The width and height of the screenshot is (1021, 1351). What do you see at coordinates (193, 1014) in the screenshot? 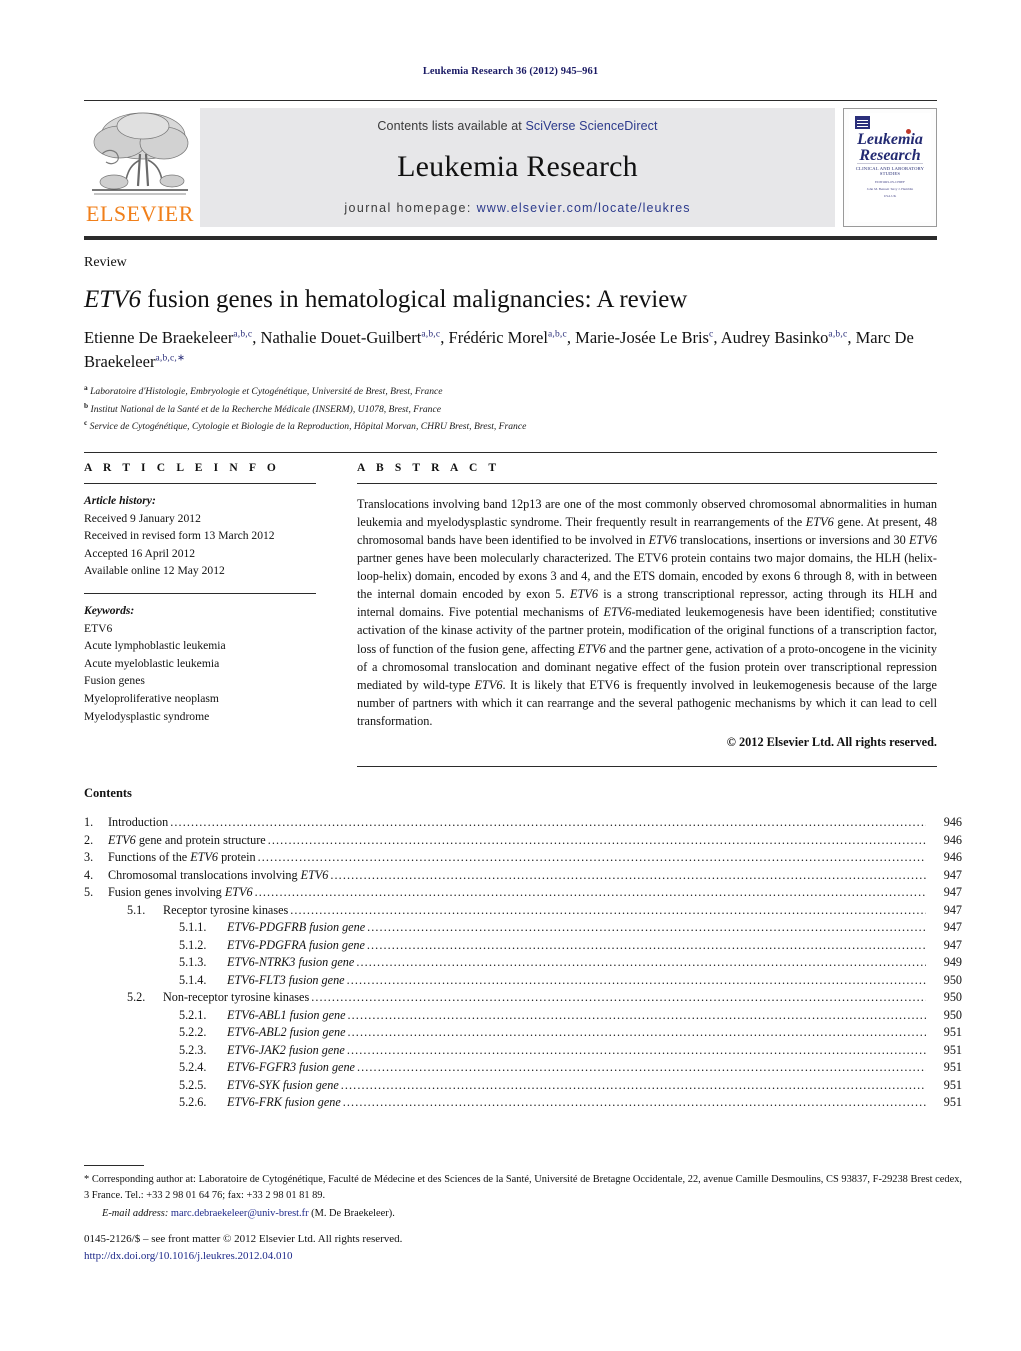
I see `toc-entry-number: 5.2.1.` at bounding box center [193, 1014].